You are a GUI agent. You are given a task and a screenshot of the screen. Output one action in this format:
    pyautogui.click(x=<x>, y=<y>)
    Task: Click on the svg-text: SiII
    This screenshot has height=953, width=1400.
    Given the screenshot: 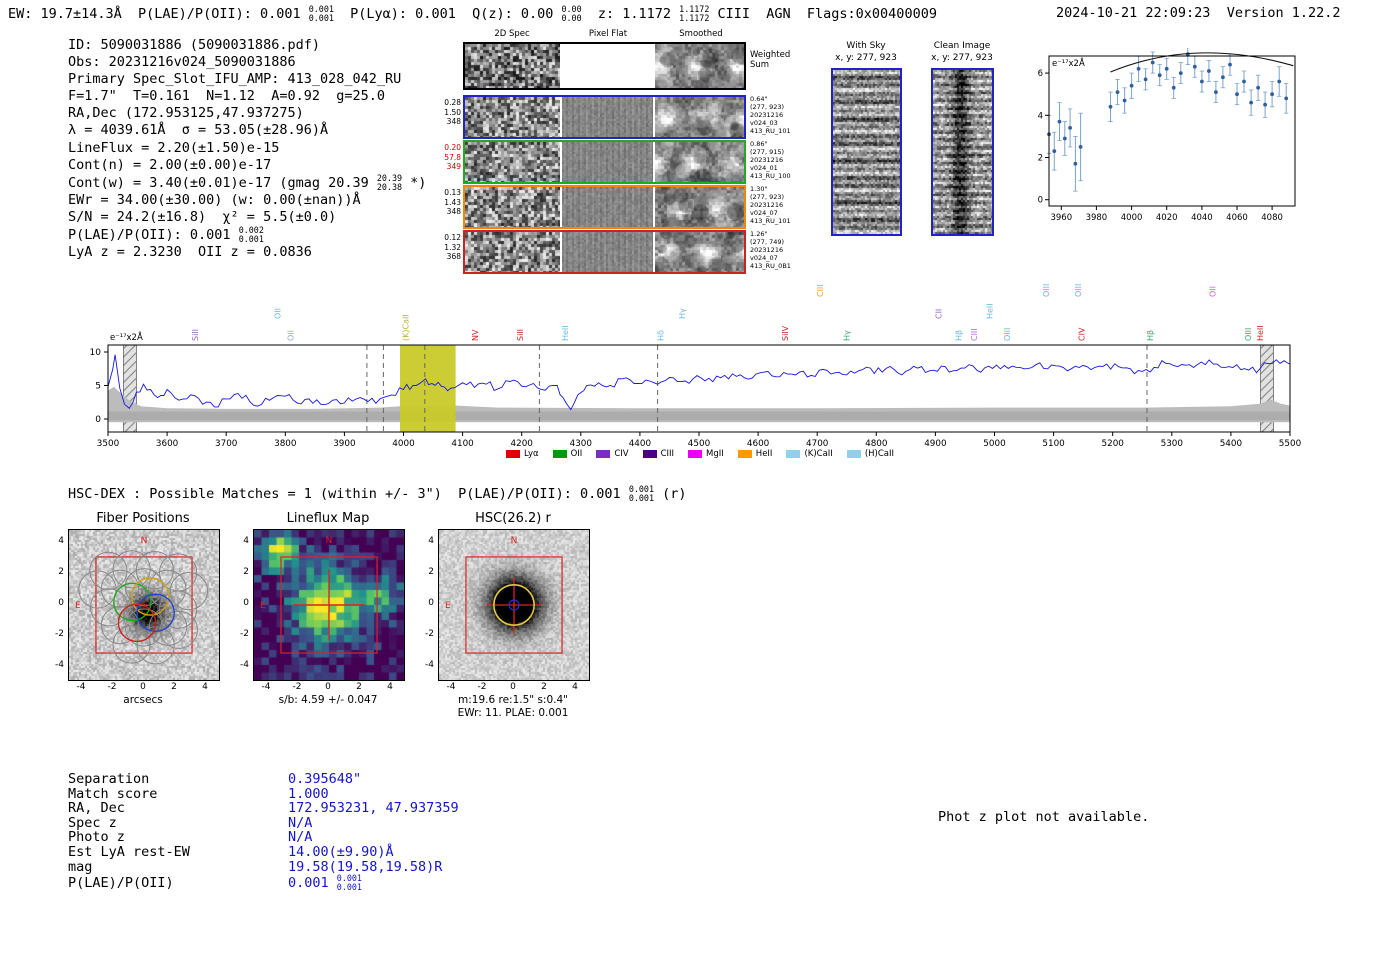 What is the action you would take?
    pyautogui.click(x=195, y=335)
    